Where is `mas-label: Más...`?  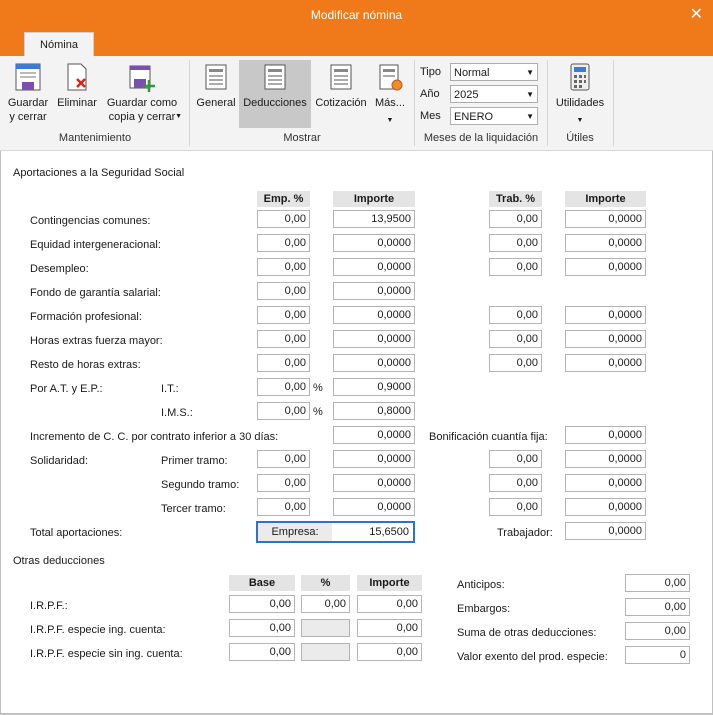
mas-label: Más... is located at coordinates (390, 103).